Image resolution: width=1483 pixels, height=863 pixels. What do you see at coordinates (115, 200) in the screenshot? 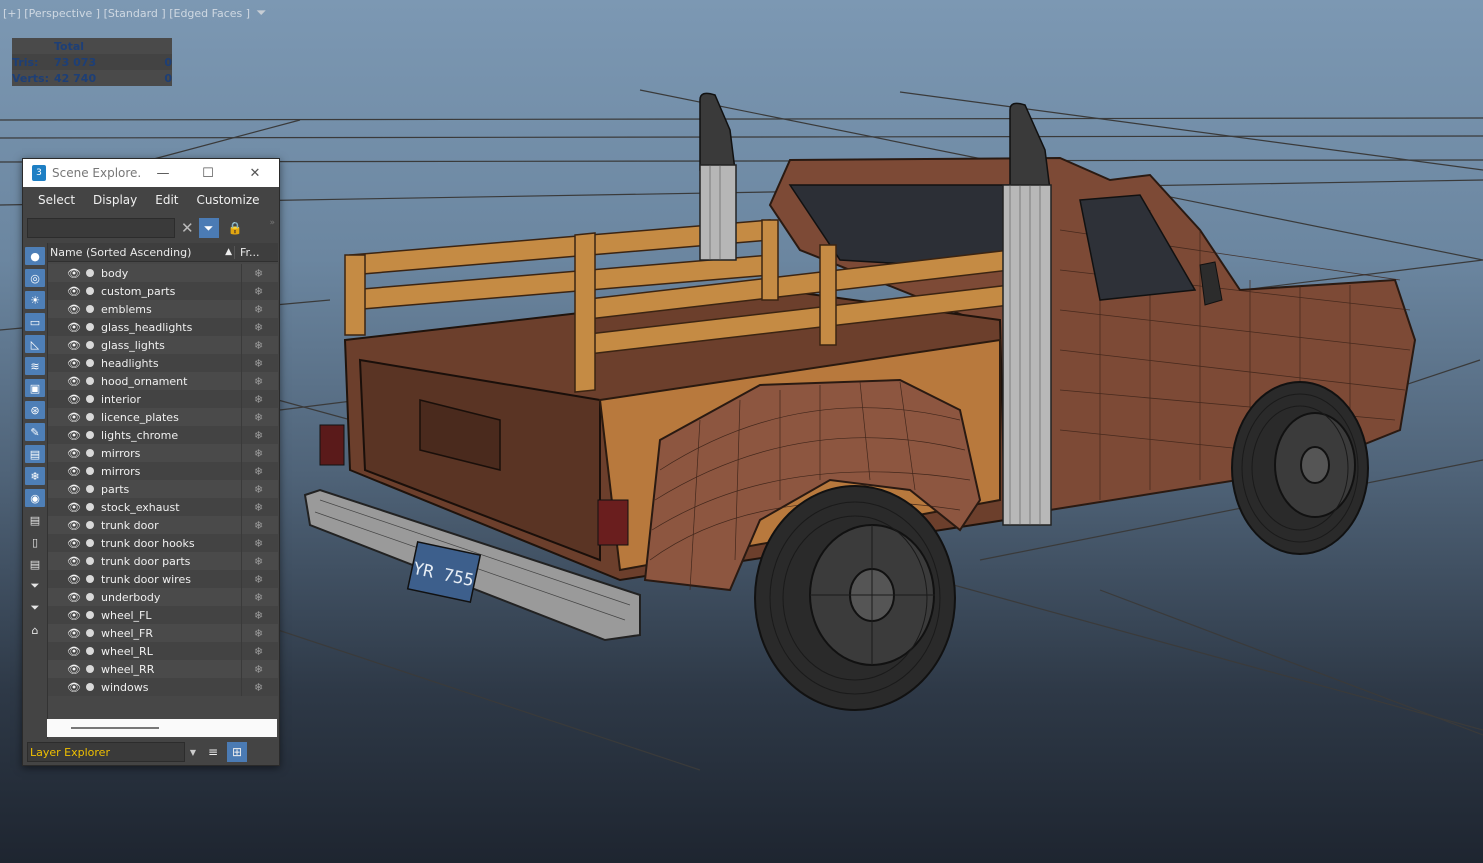
I see `menu-display: Display` at bounding box center [115, 200].